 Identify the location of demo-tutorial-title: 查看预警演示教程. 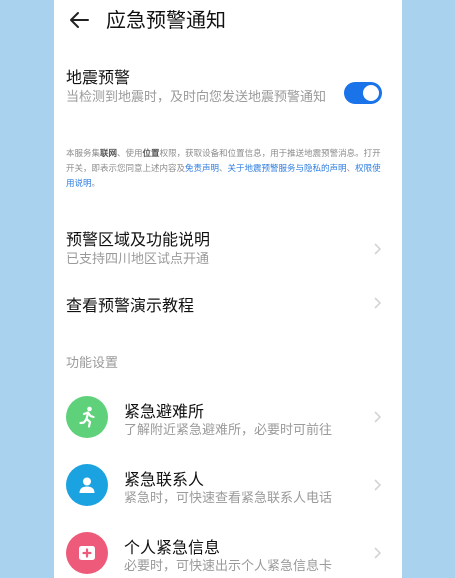
(130, 305).